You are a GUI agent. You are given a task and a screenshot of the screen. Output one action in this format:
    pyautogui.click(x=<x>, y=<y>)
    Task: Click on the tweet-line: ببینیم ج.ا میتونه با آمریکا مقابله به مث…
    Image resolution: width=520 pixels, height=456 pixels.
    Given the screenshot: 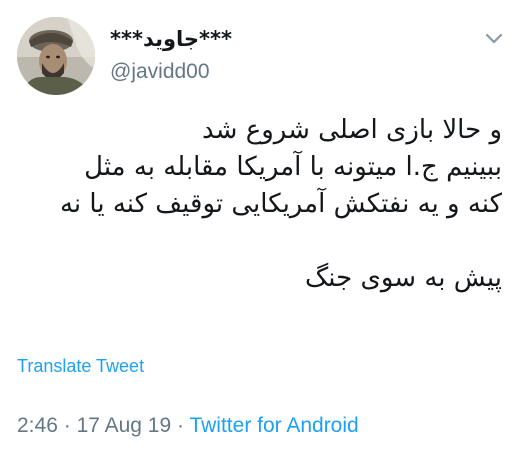 What is the action you would take?
    pyautogui.click(x=293, y=167)
    